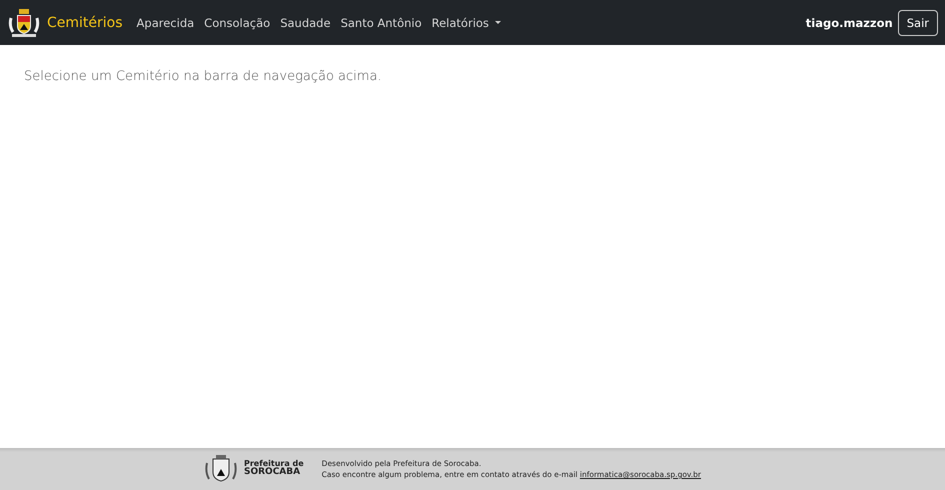 The image size is (945, 490). Describe the element at coordinates (274, 464) in the screenshot. I see `logo-text: Prefeitura de` at that location.